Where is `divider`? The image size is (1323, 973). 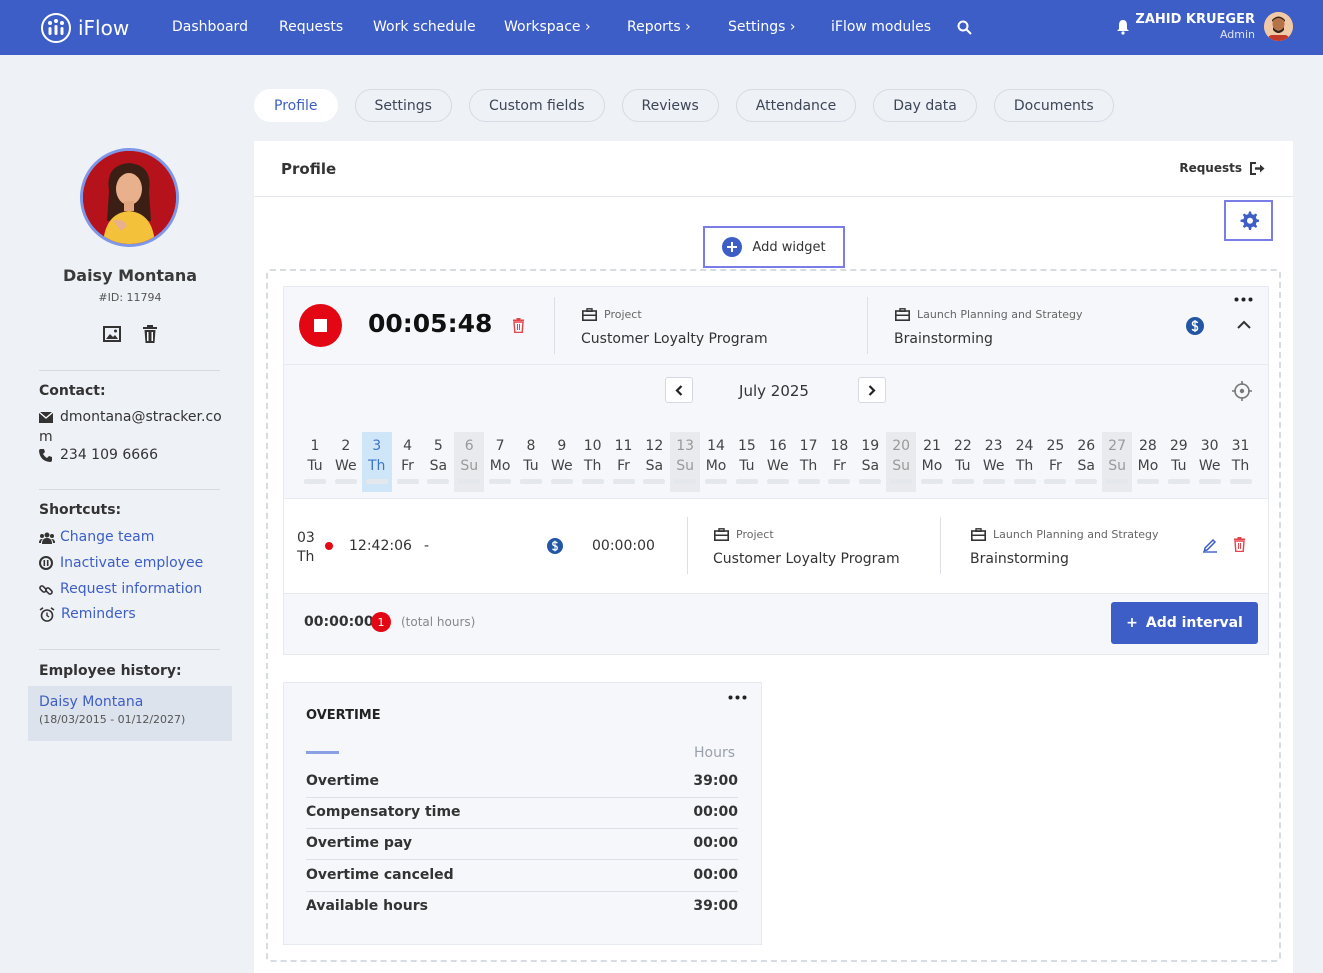 divider is located at coordinates (867, 325).